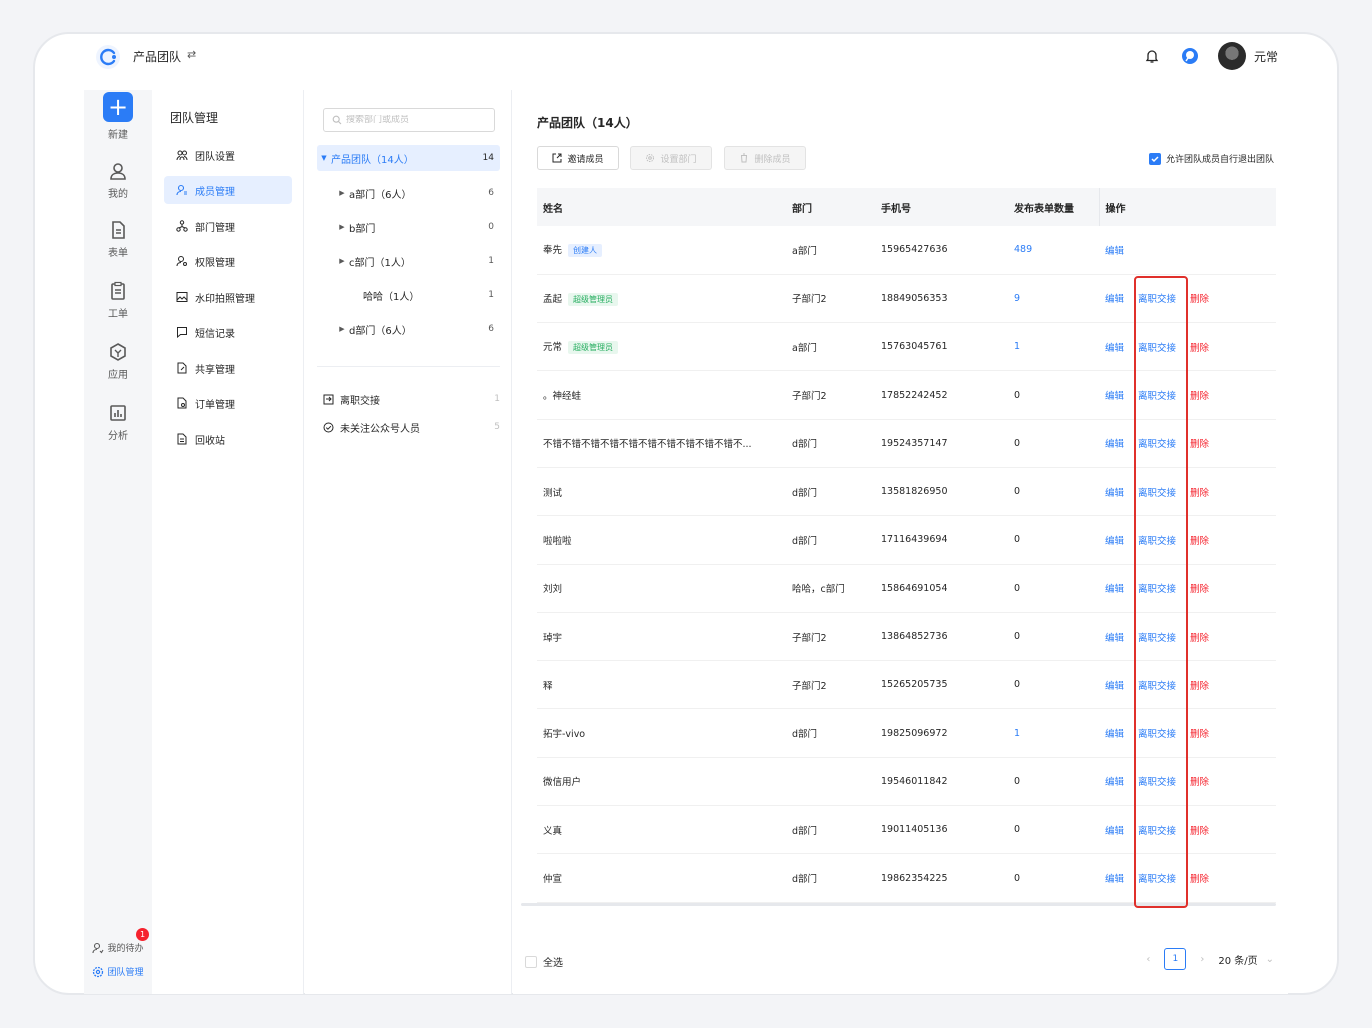 The height and width of the screenshot is (1028, 1372). I want to click on search-input, so click(418, 120).